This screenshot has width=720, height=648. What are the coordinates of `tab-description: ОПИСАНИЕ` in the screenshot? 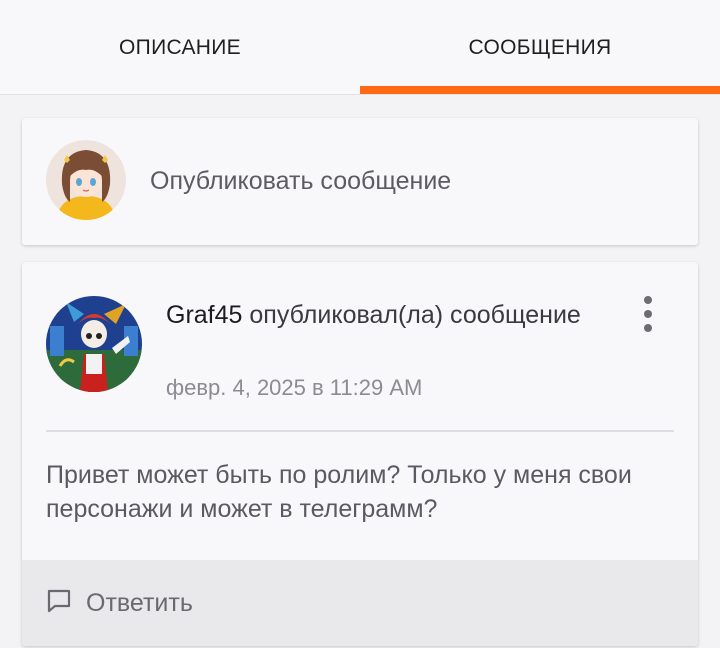 It's located at (180, 47).